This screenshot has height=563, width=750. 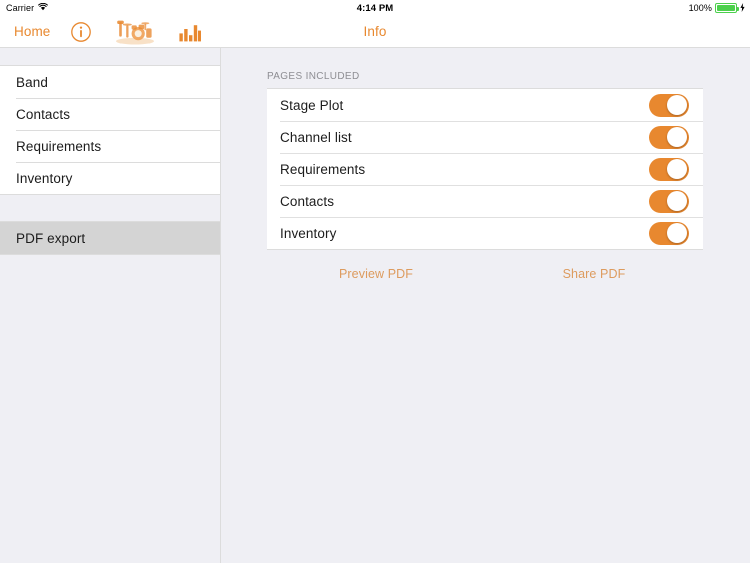 What do you see at coordinates (738, 9) in the screenshot?
I see `battery-cap` at bounding box center [738, 9].